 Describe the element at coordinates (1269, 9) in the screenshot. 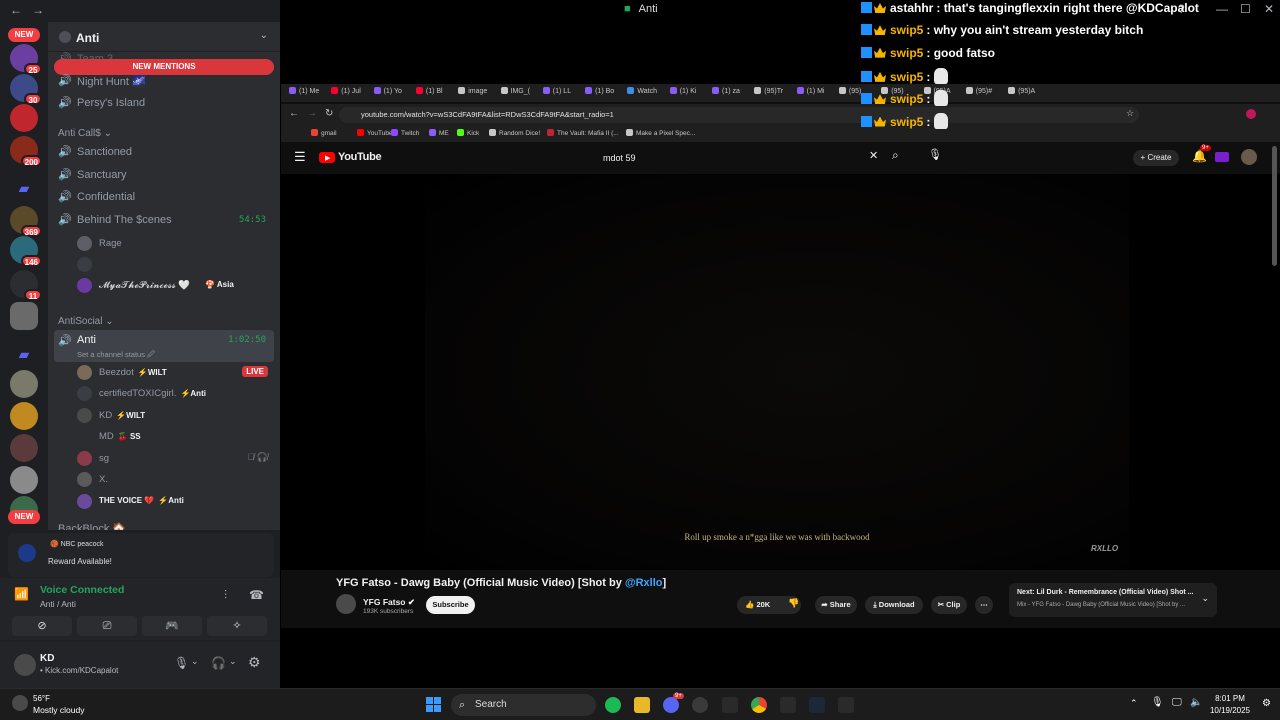

I see `close-icon: ✕` at that location.